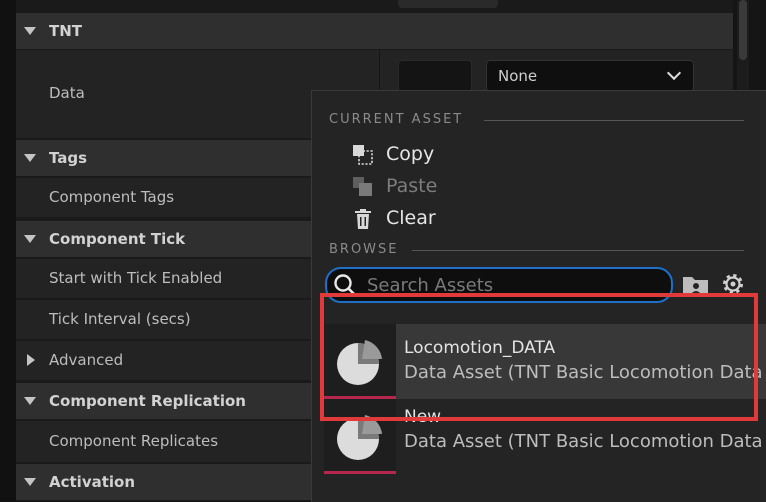 The image size is (766, 502). I want to click on clear-label: Clear, so click(411, 218).